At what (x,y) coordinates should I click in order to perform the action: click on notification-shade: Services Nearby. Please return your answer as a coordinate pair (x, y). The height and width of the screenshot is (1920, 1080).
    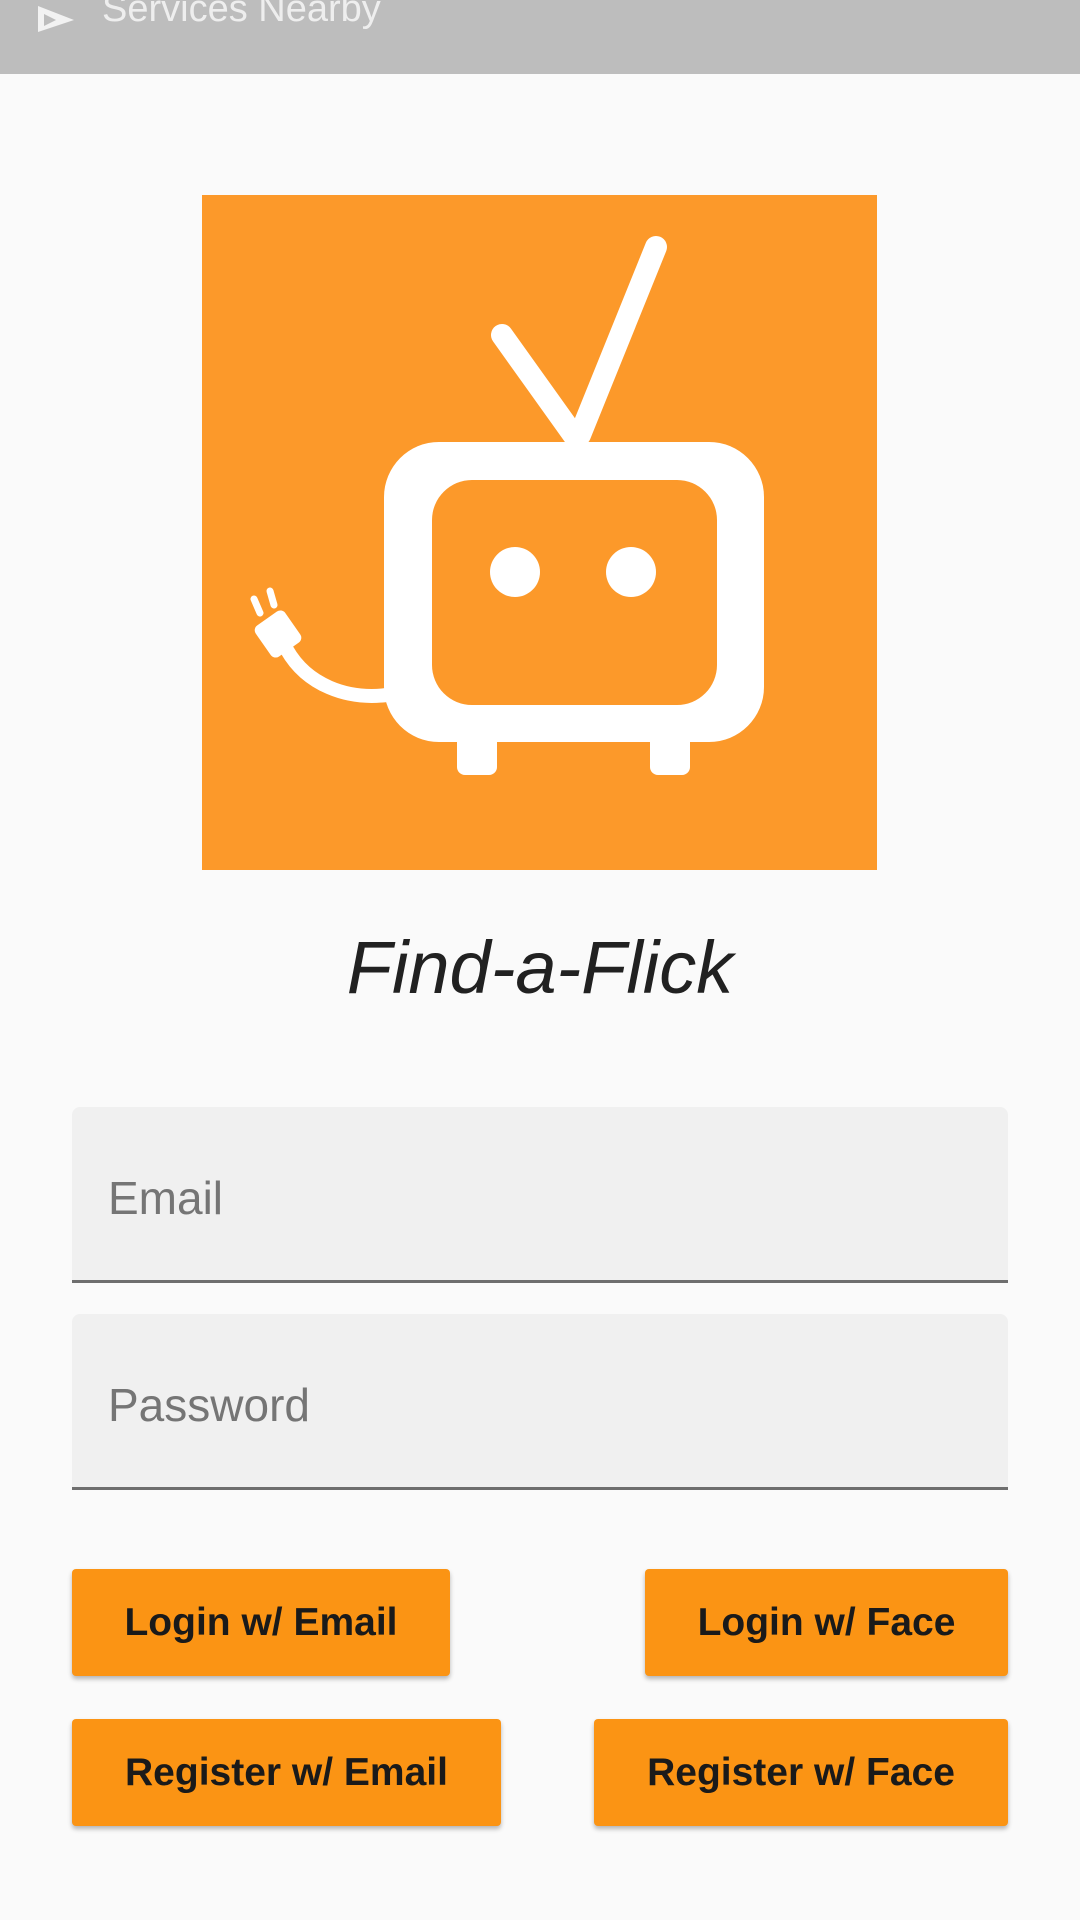
    Looking at the image, I should click on (540, 37).